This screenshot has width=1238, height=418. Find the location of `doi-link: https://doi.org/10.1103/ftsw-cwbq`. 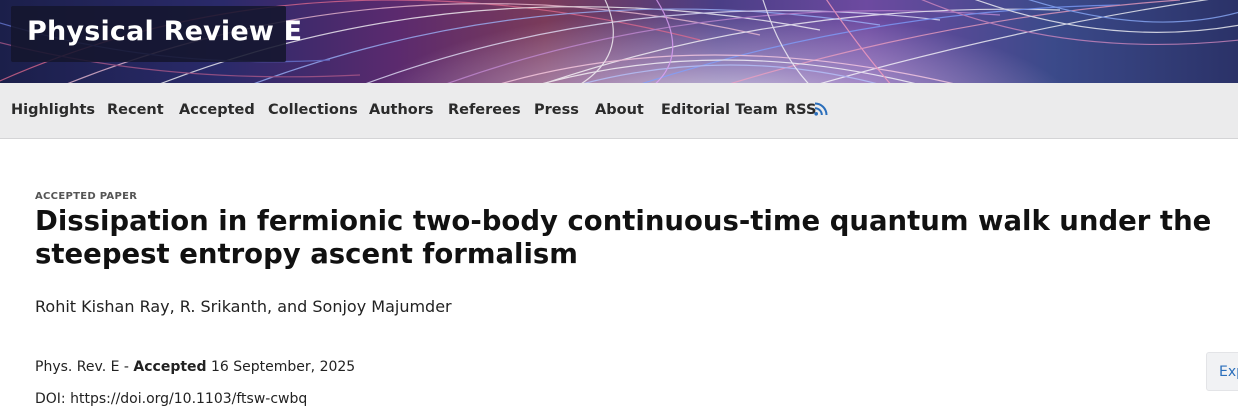

doi-link: https://doi.org/10.1103/ftsw-cwbq is located at coordinates (188, 399).